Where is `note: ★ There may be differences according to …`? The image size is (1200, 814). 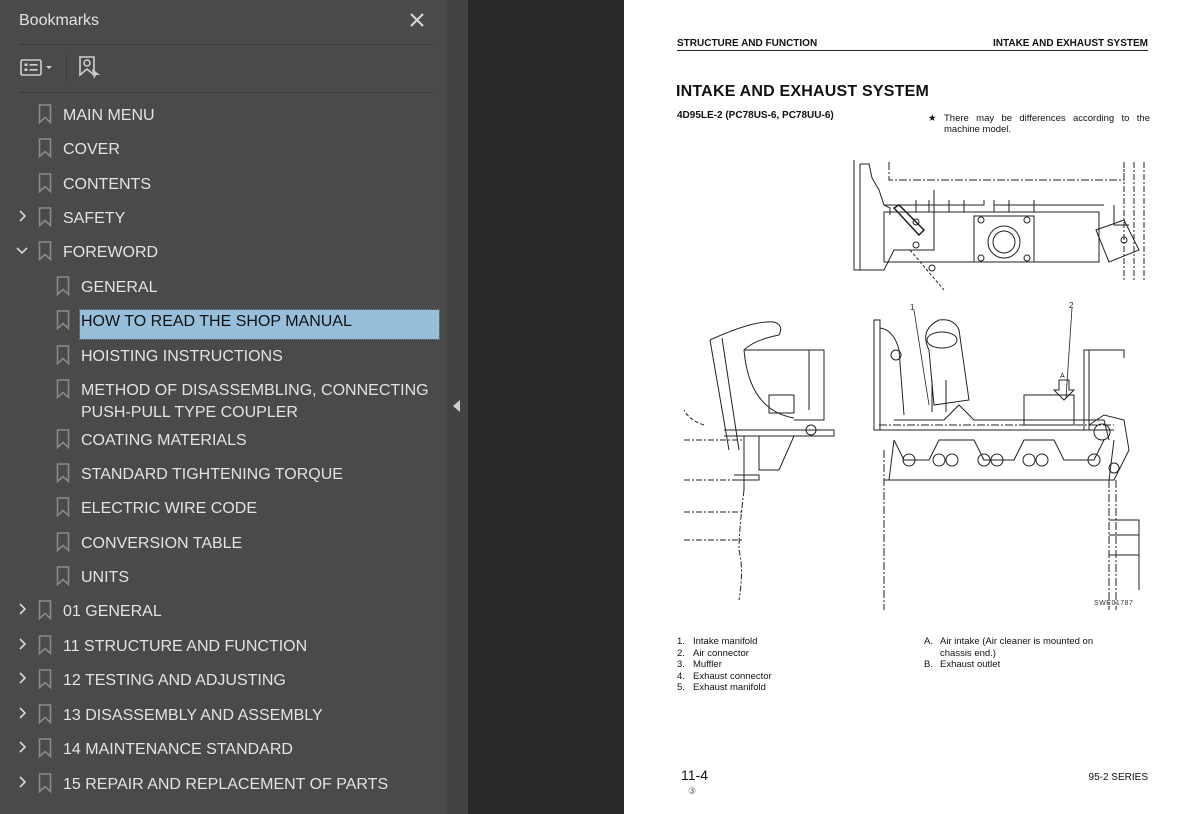
note: ★ There may be differences according to … is located at coordinates (1039, 124).